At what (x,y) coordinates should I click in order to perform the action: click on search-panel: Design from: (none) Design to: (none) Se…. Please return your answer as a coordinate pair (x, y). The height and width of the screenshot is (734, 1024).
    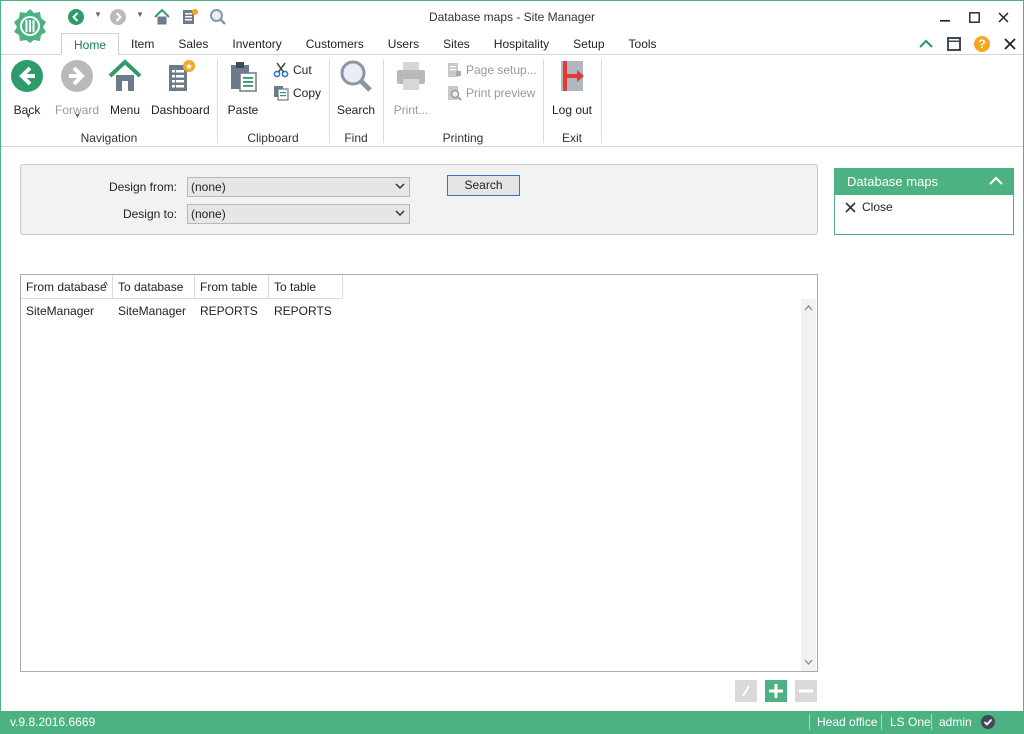
    Looking at the image, I should click on (419, 199).